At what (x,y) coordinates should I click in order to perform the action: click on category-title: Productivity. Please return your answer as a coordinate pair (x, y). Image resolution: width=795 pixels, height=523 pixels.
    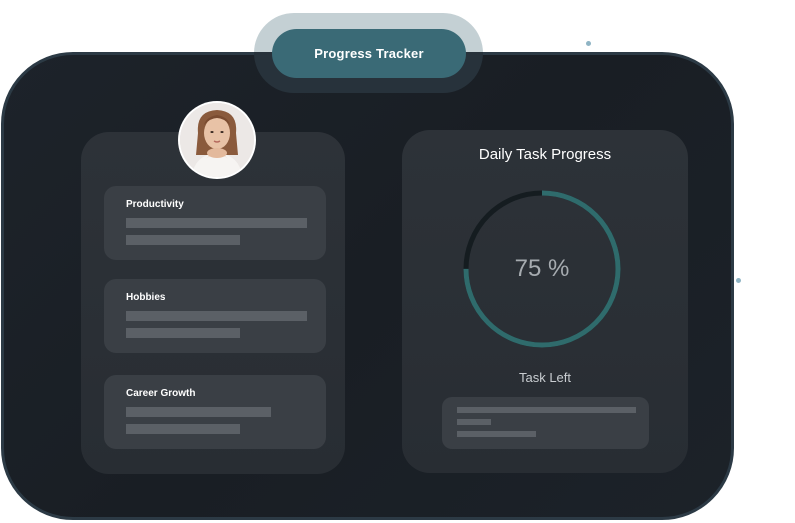
    Looking at the image, I should click on (155, 204).